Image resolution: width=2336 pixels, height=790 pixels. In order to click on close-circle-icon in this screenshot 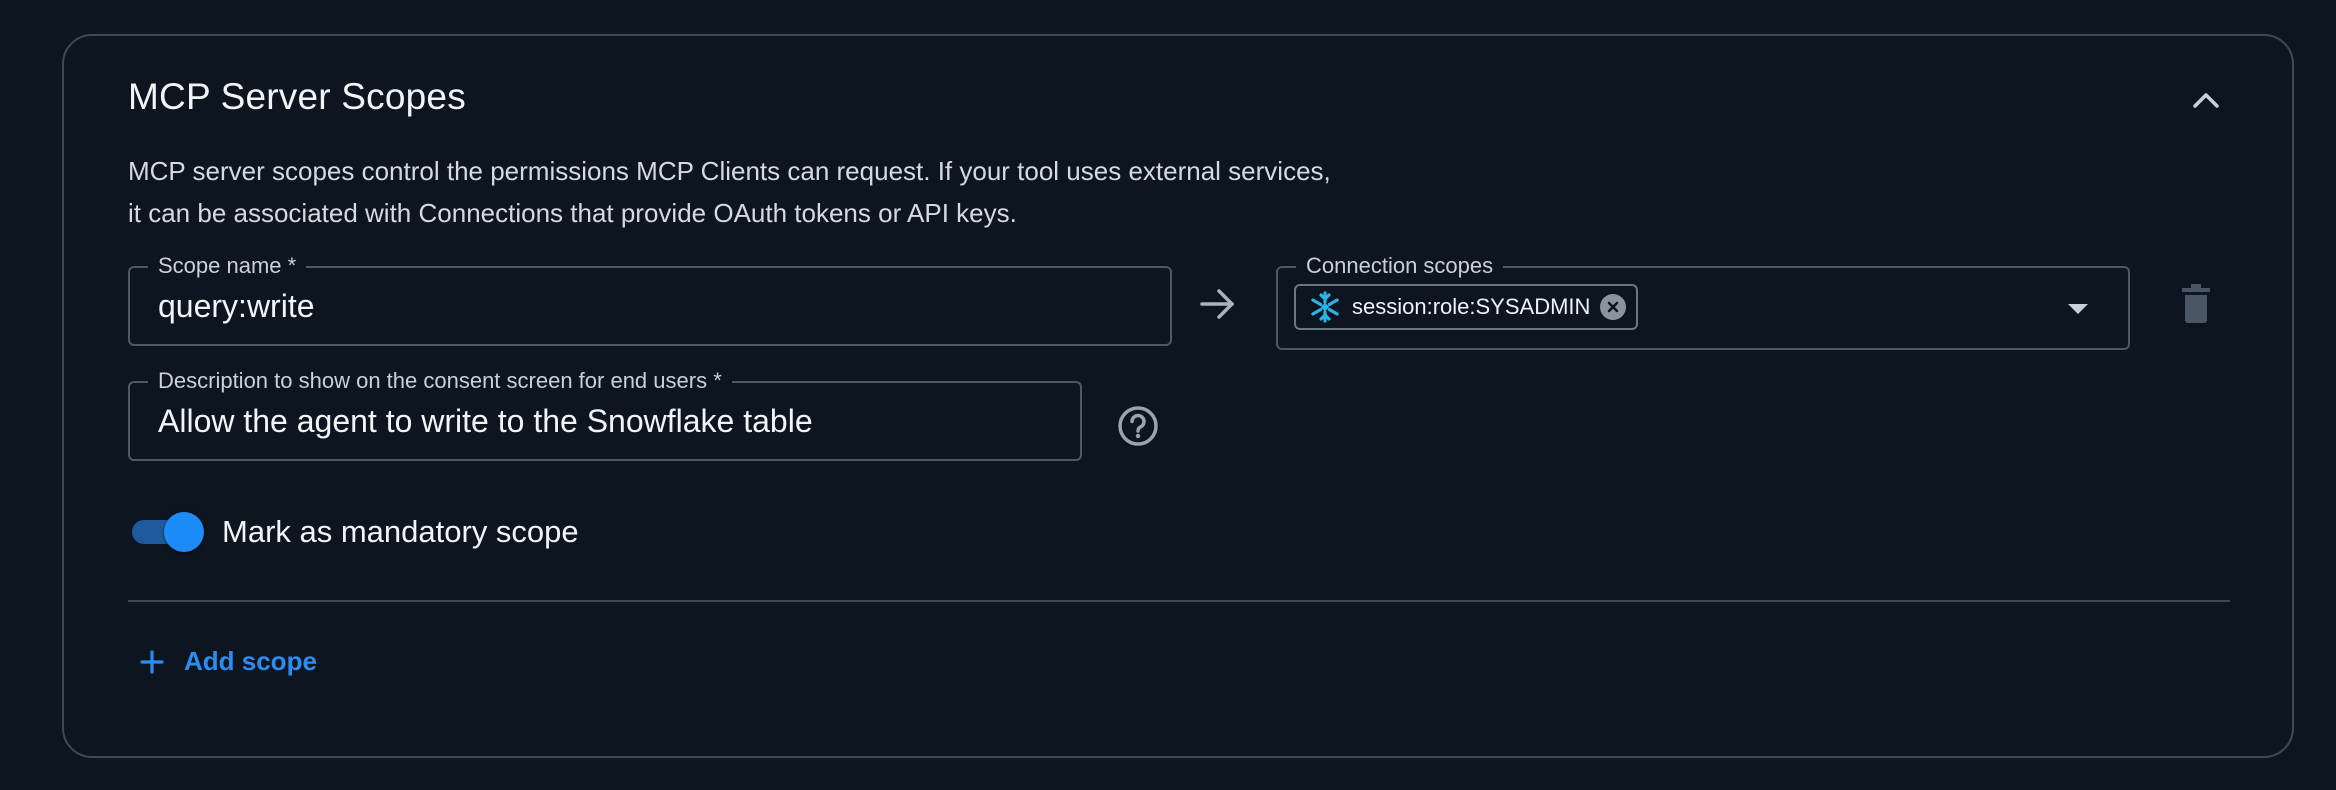, I will do `click(1613, 307)`.